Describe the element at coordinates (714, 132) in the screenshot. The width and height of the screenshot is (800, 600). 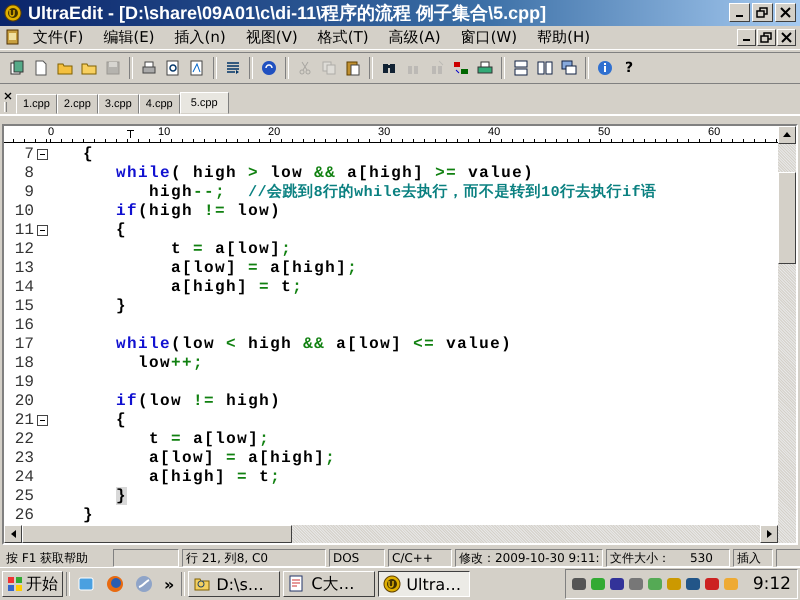
I see `ruler-number: 60` at that location.